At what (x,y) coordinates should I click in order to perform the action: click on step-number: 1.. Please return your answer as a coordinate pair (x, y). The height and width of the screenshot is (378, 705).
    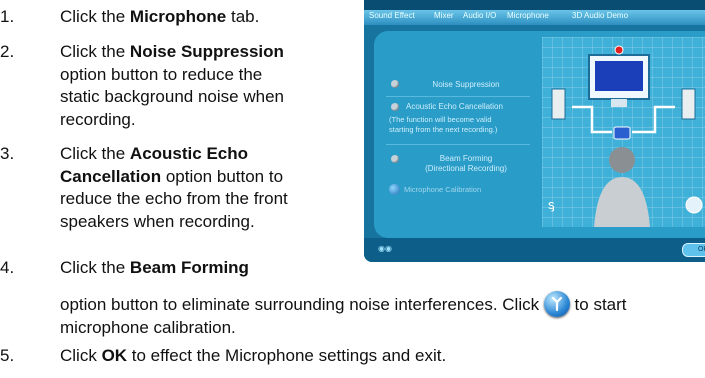
    Looking at the image, I should click on (7, 16).